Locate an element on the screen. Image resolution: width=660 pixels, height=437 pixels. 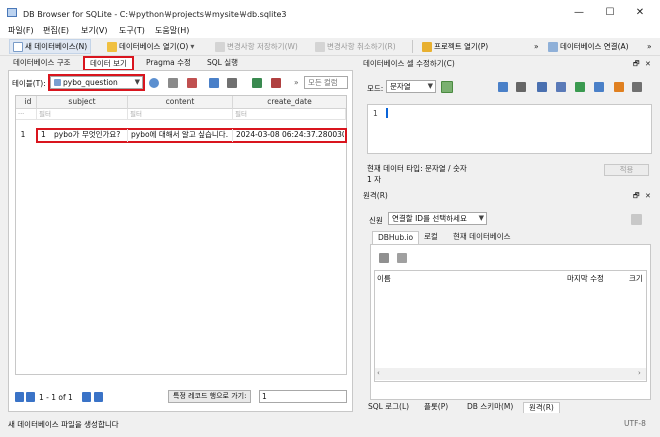
open-project-button: 프로젝트 열기(P) is located at coordinates (455, 46).